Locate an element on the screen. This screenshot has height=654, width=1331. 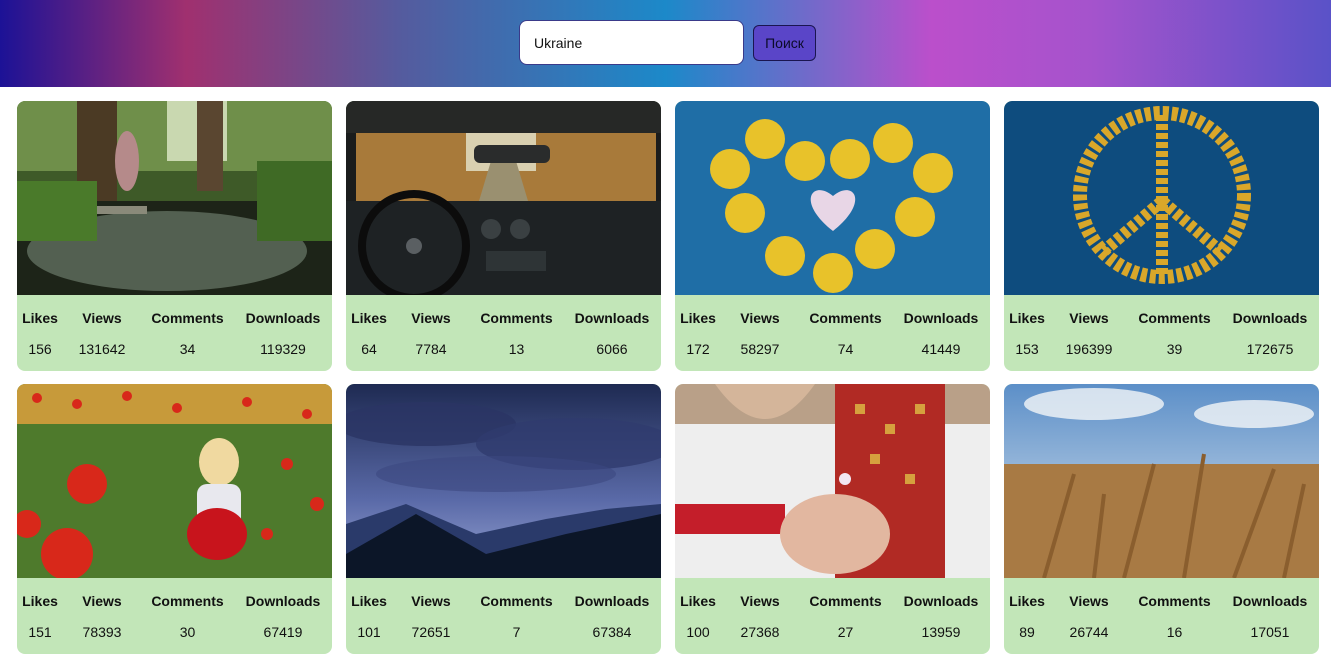
comments-value: 16 is located at coordinates (1174, 632).